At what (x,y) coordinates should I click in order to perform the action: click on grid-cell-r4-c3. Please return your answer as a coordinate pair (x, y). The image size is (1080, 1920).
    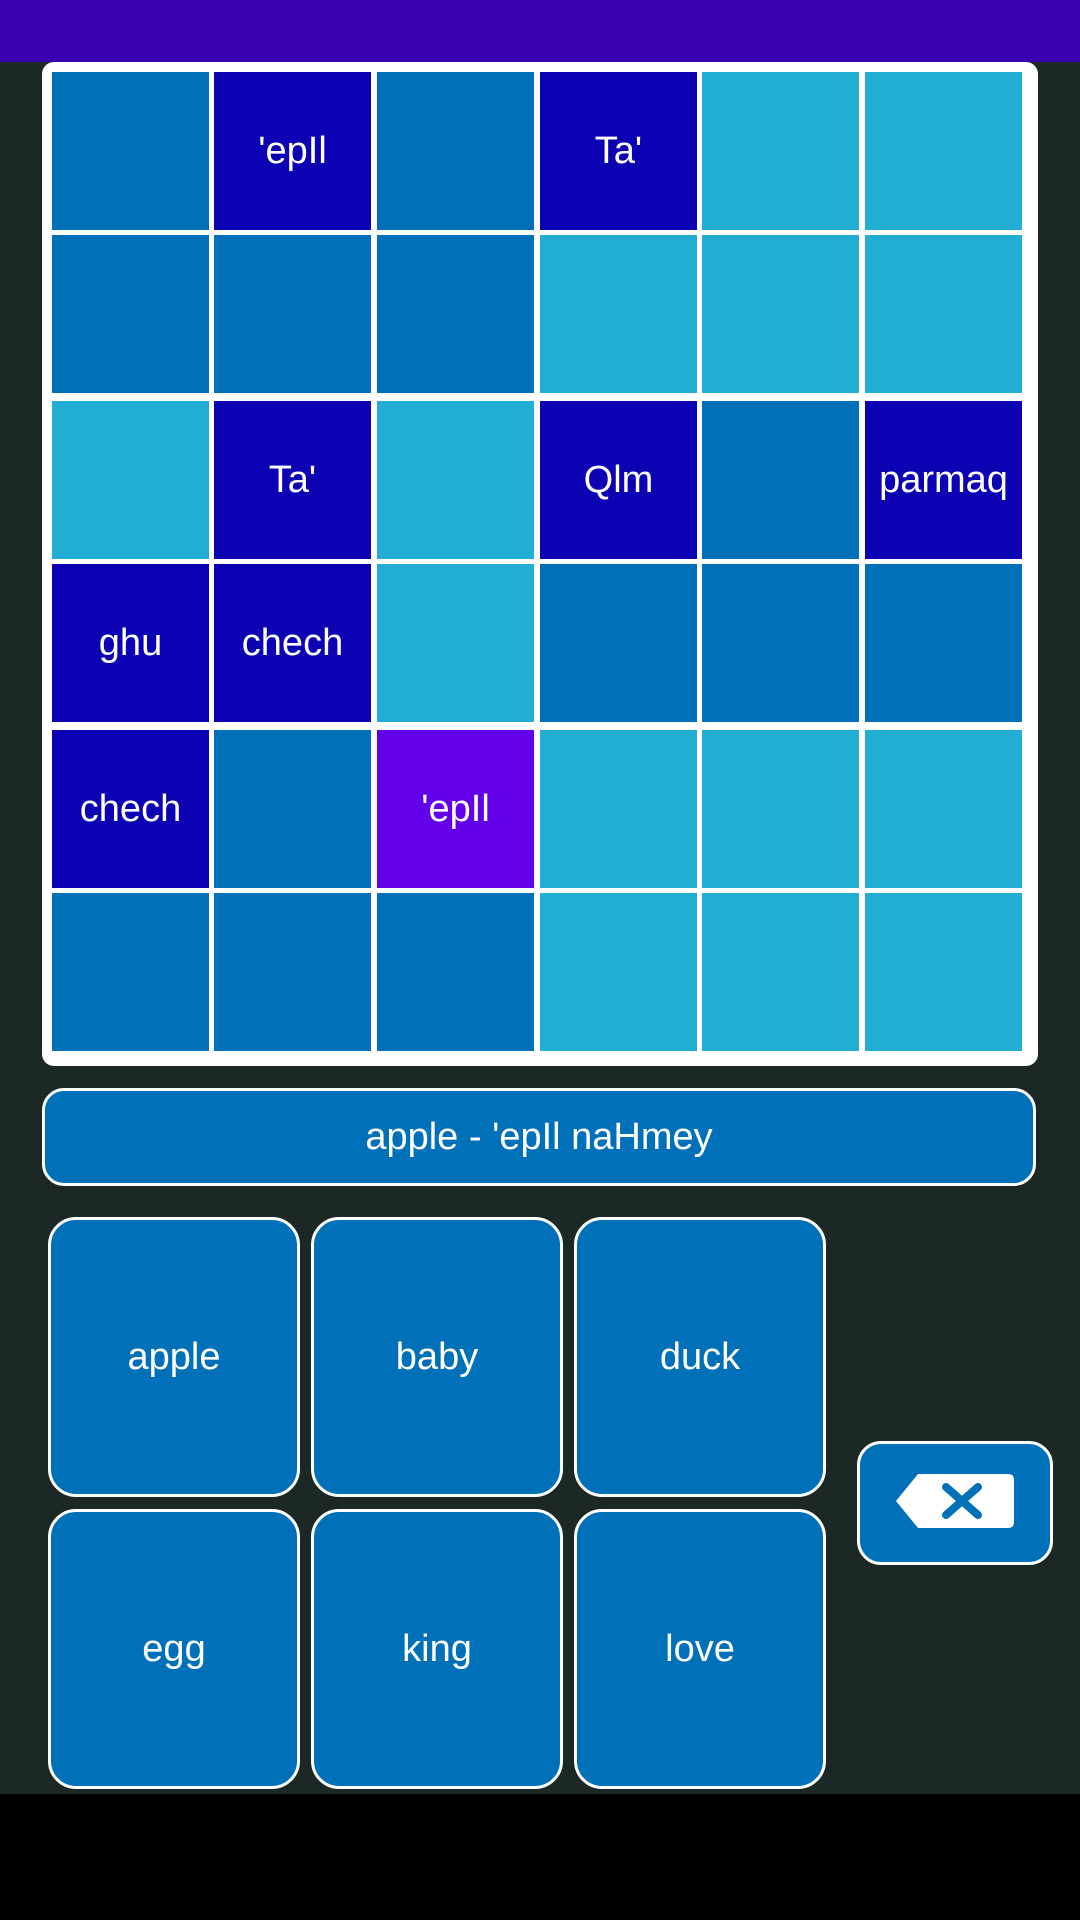
    Looking at the image, I should click on (455, 643).